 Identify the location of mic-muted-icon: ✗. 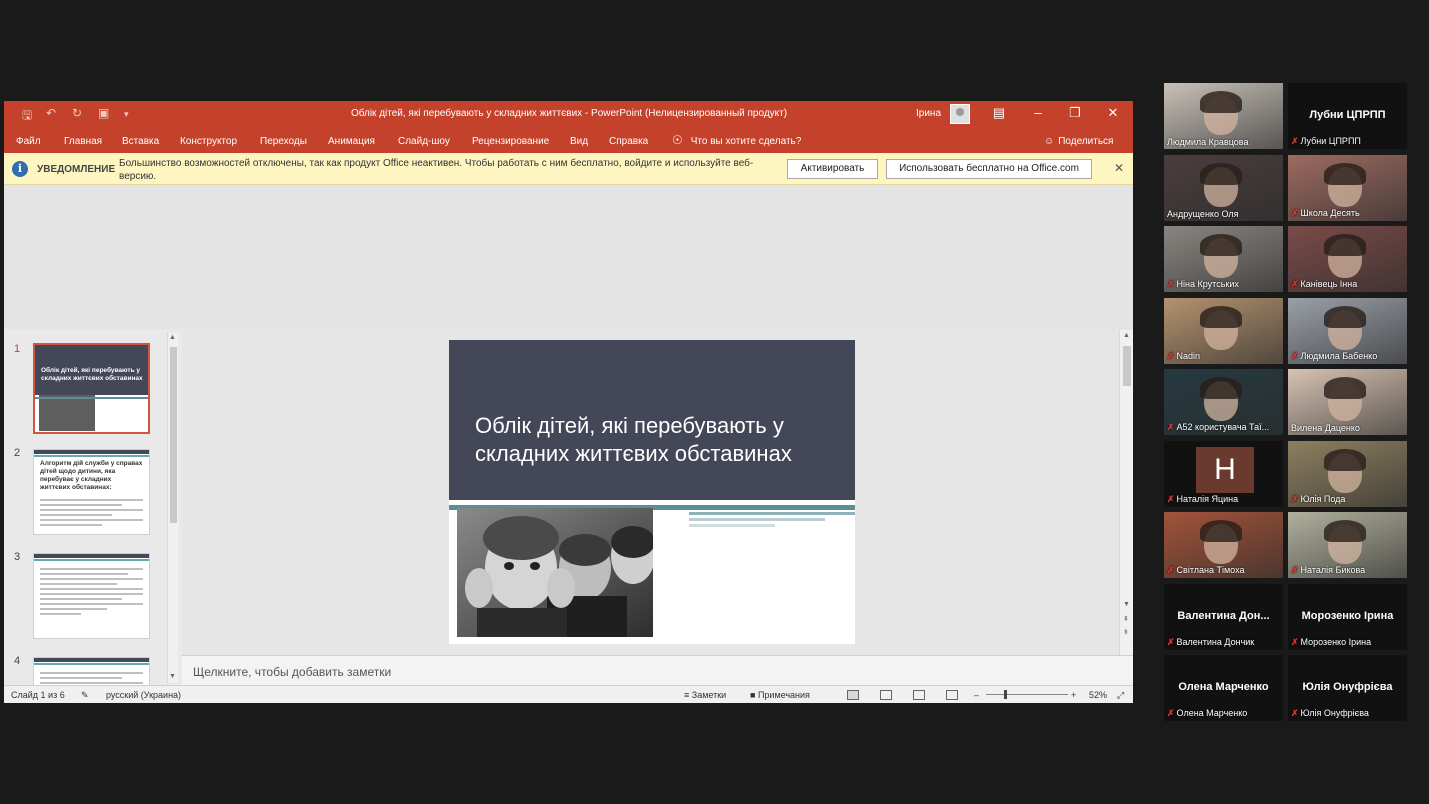
(1171, 427).